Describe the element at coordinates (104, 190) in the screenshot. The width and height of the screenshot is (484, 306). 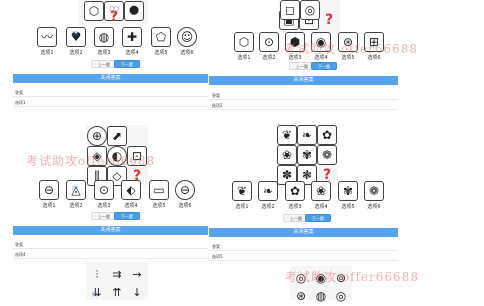
I see `option-3-symbol-icon: ⊙` at that location.